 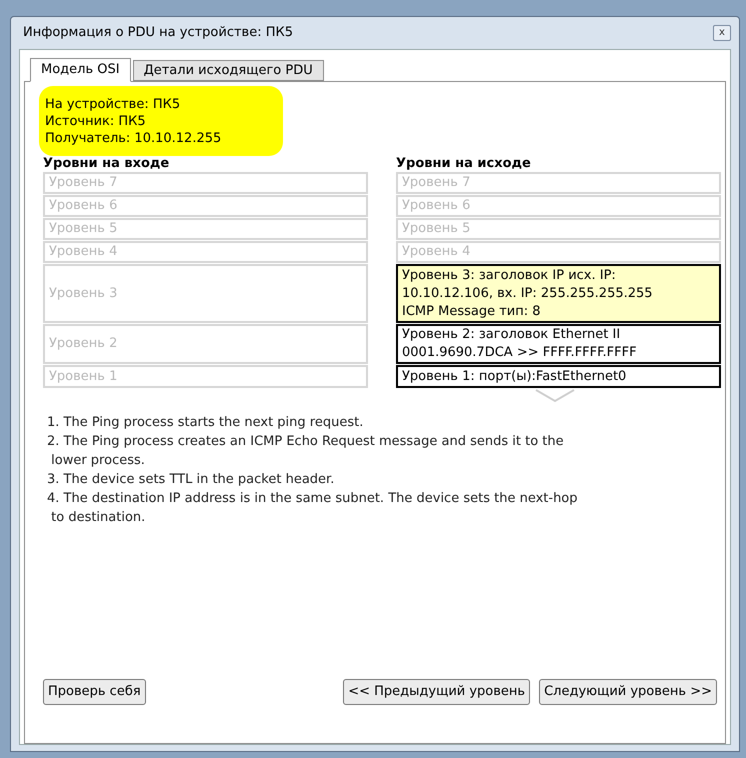 What do you see at coordinates (191, 480) in the screenshot?
I see `step-text: 3. The device sets TTL in the packet header.` at bounding box center [191, 480].